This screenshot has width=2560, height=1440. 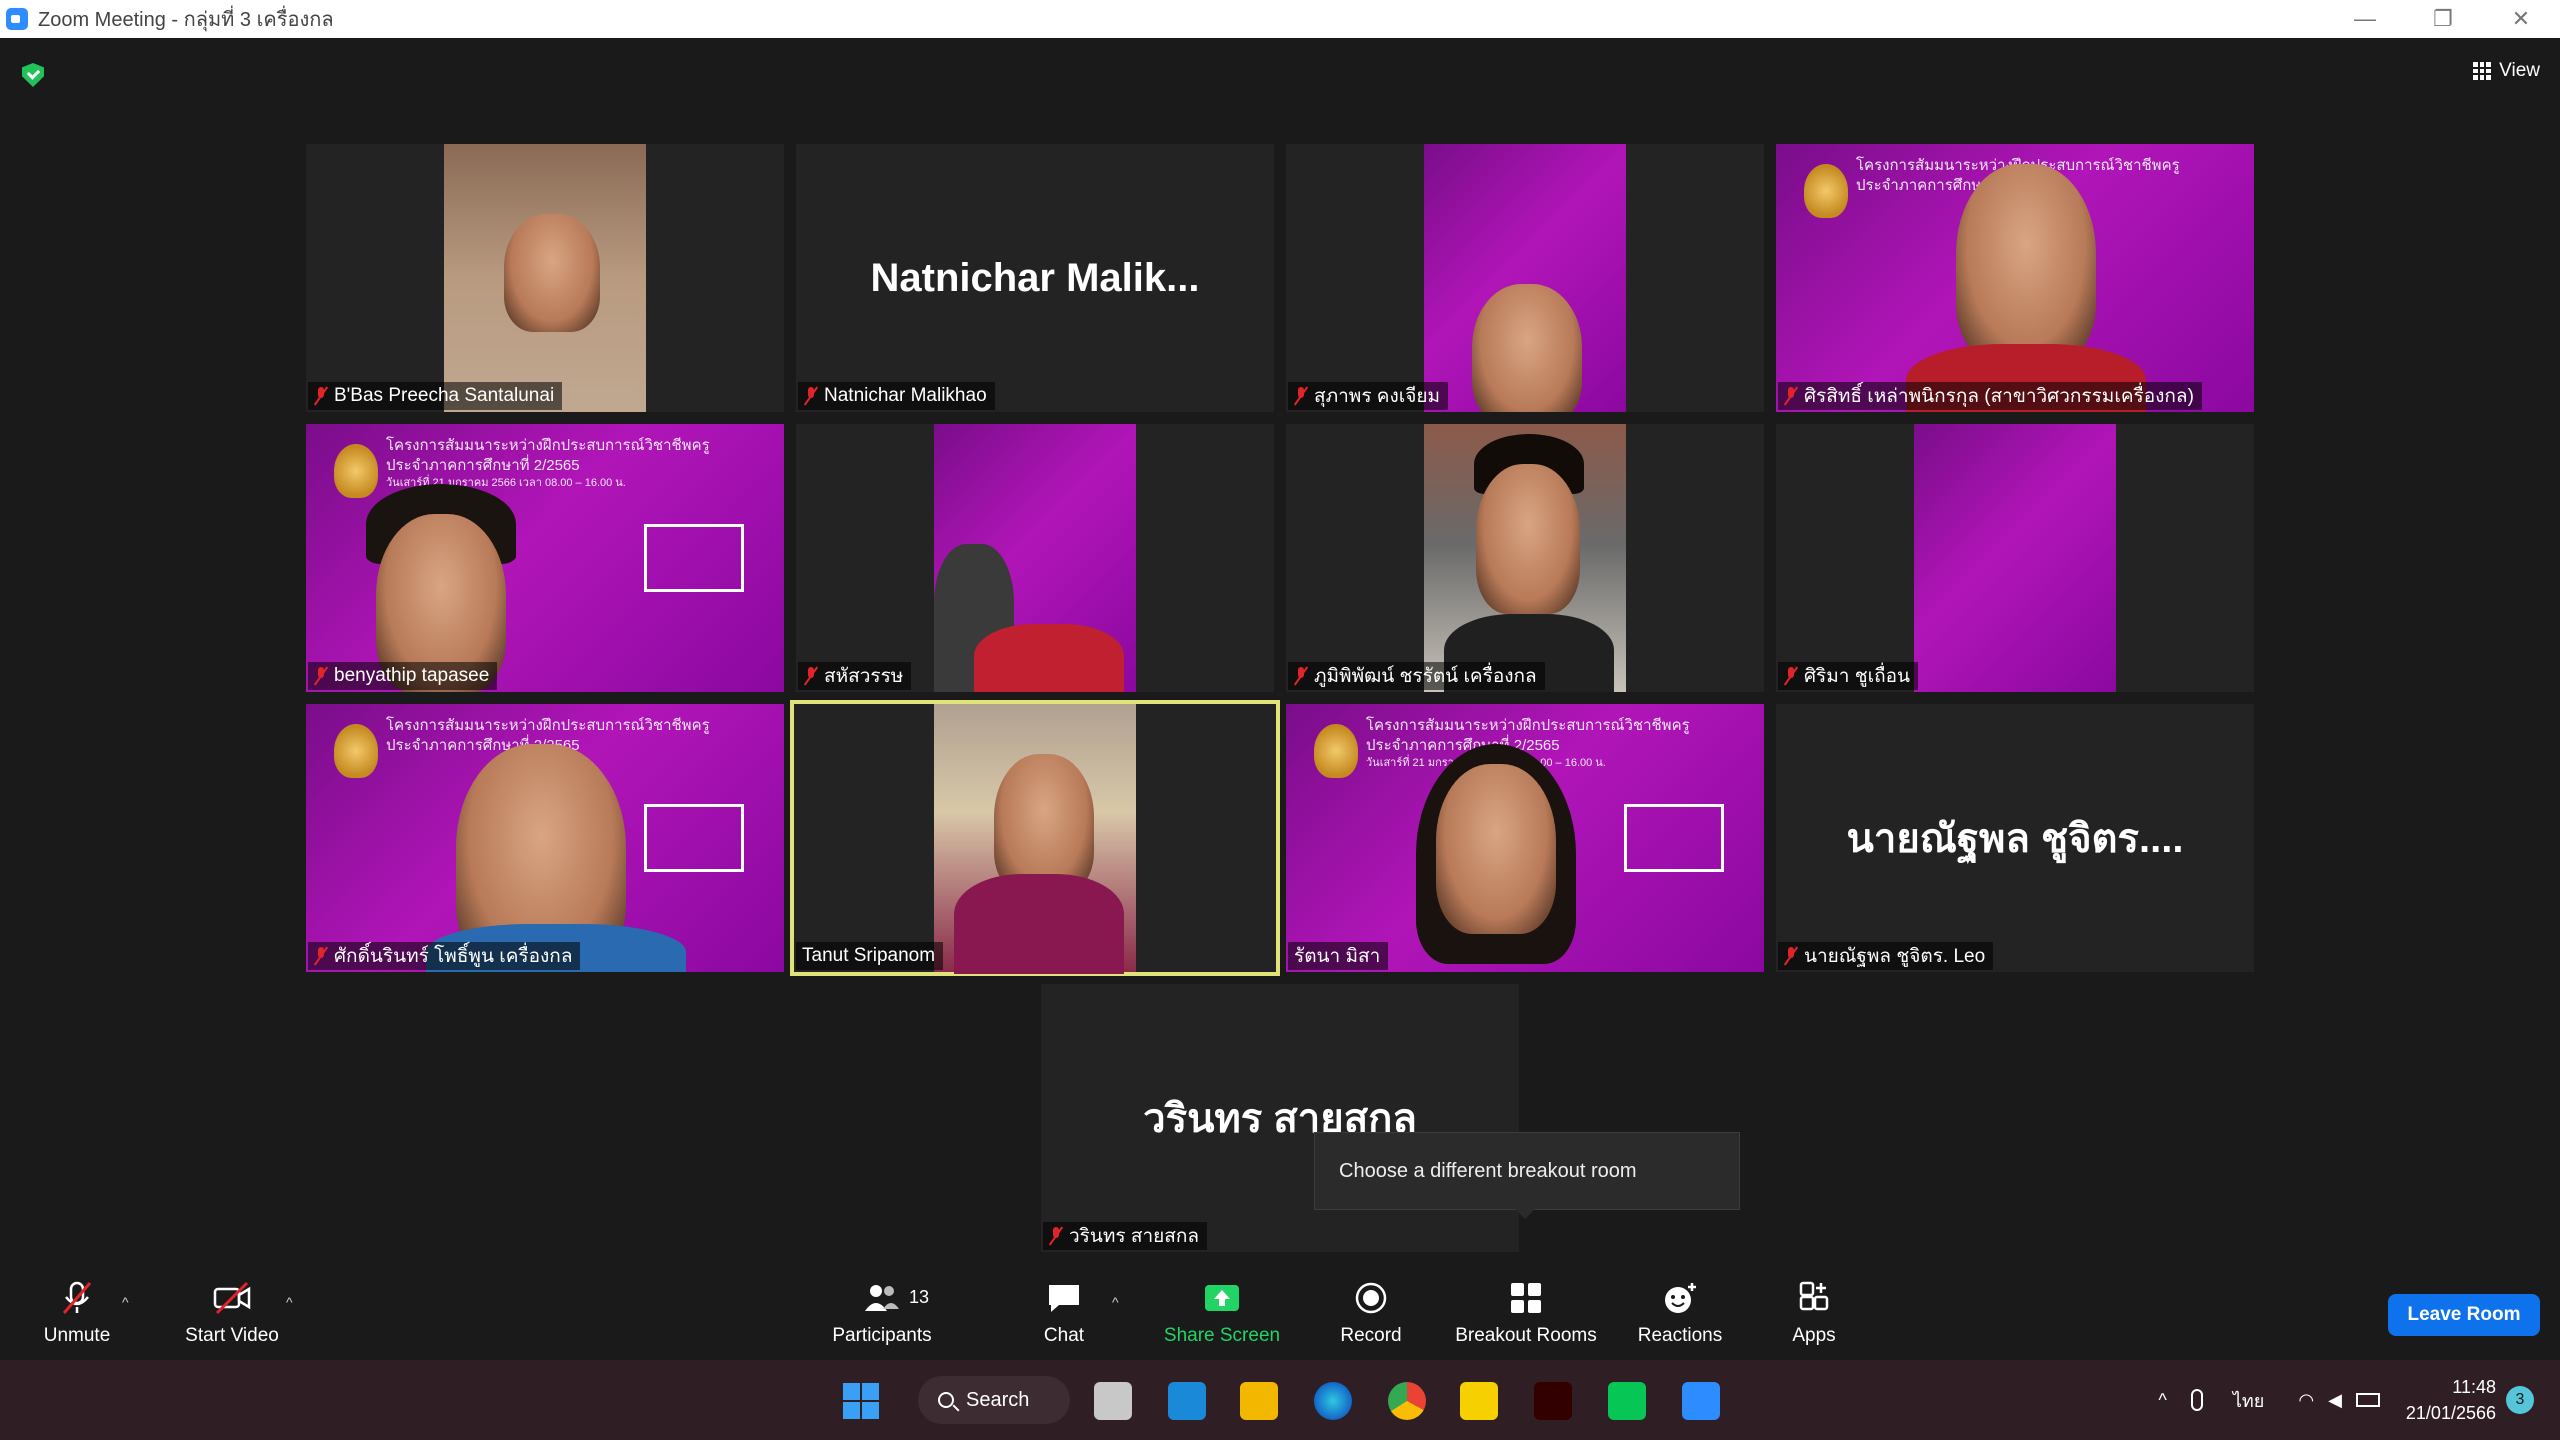 I want to click on breakout-room-tooltip: Choose a different breakout room, so click(x=1527, y=1175).